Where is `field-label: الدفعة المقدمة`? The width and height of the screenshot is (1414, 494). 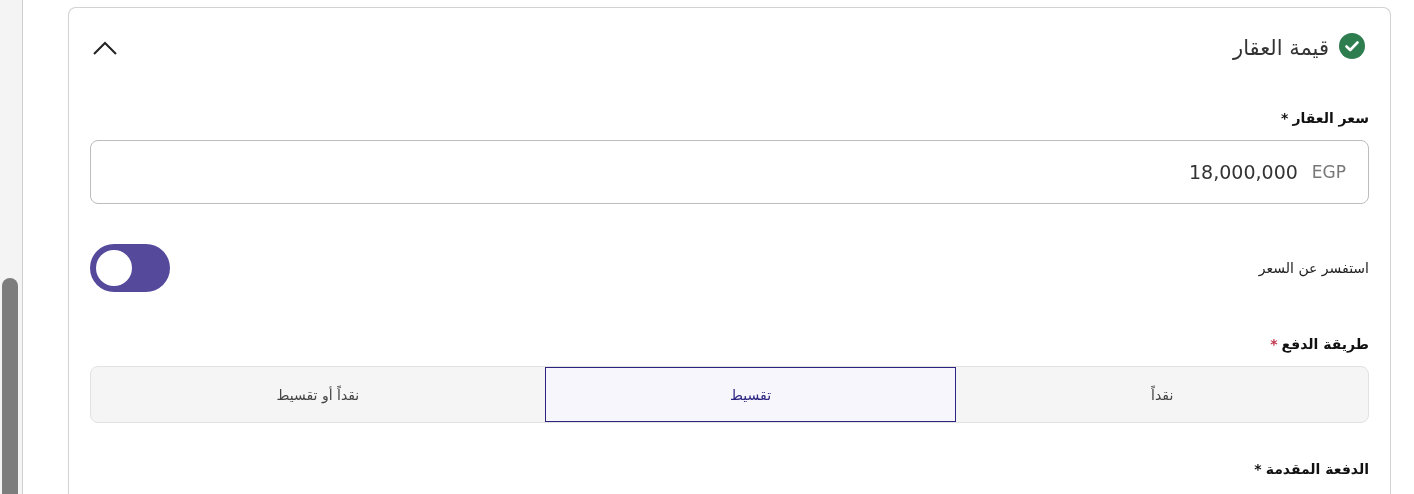 field-label: الدفعة المقدمة is located at coordinates (1317, 469).